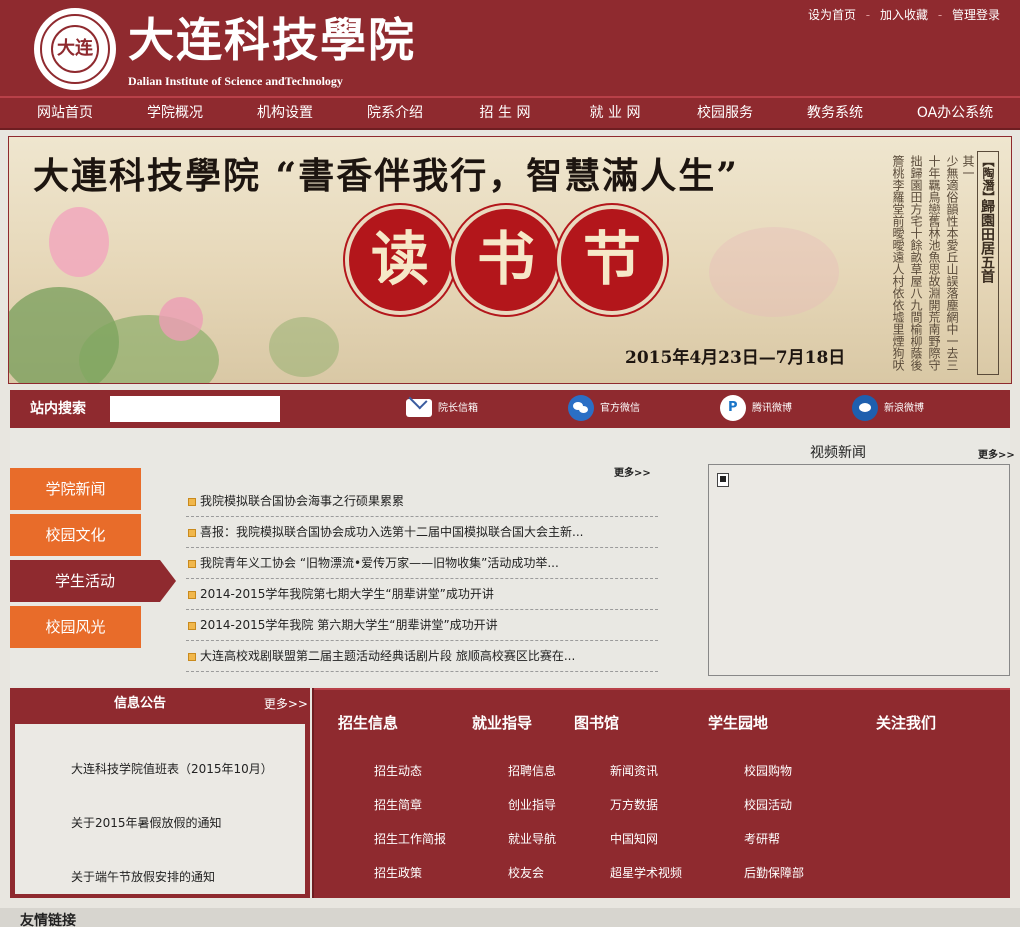 The image size is (1020, 927). What do you see at coordinates (505, 113) in the screenshot?
I see `nav-item-admissions: 招 生 网` at bounding box center [505, 113].